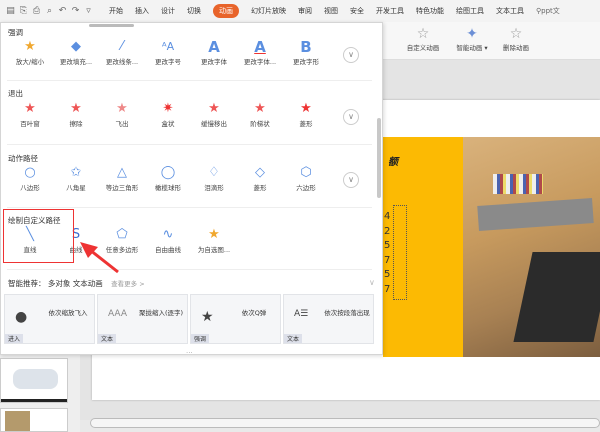 This screenshot has height=432, width=600. I want to click on motion-path-row: ○ 八边形 ✩ 八角星 △ 等边三角形 ◯ 橄榄球形 ♢ 泪滴形 ◇ 菱形 ⬡ 六边形, so click(168, 178).